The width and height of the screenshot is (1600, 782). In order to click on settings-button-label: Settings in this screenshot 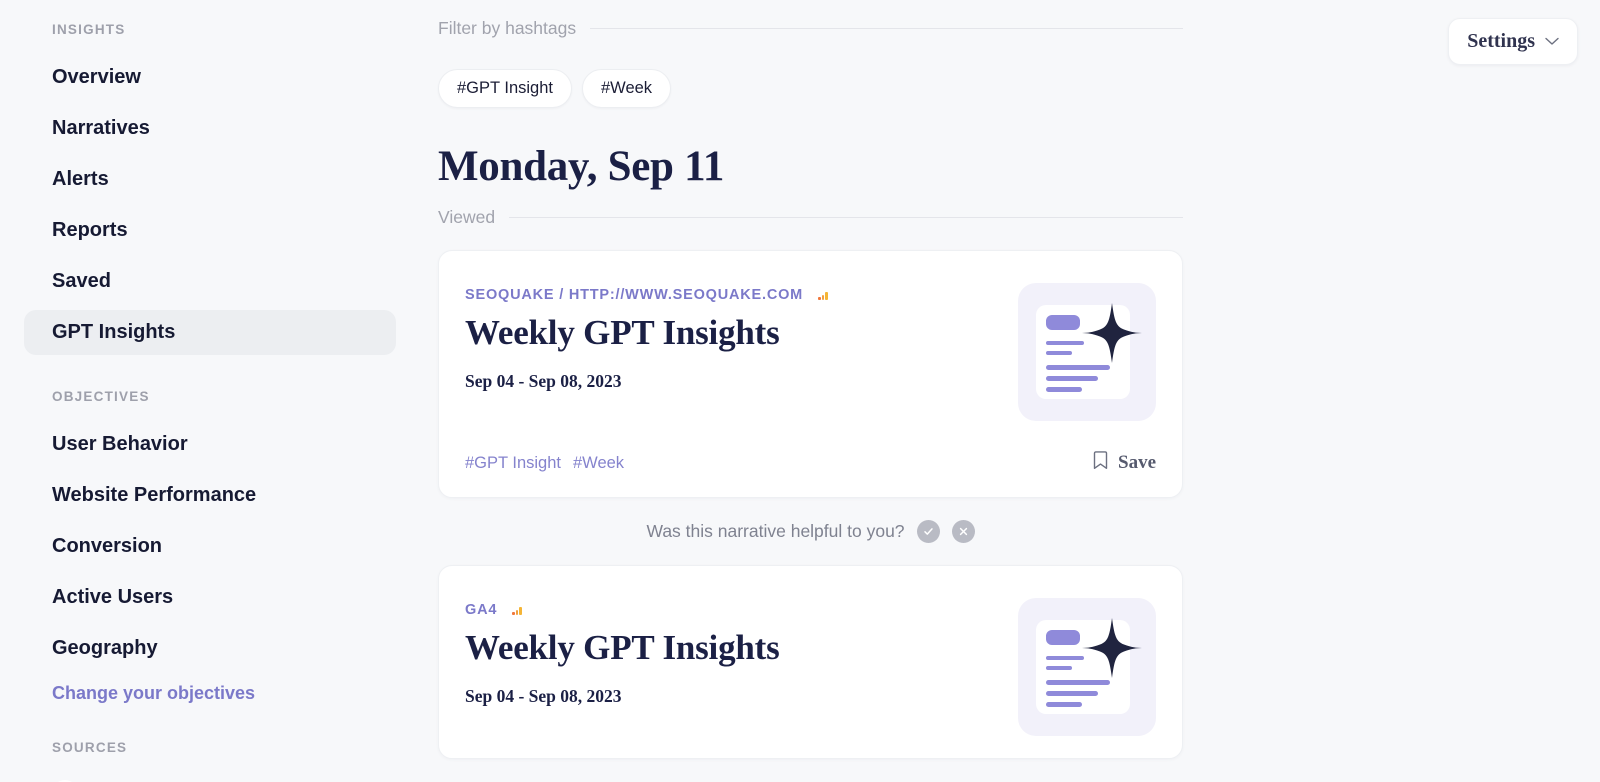, I will do `click(1501, 41)`.